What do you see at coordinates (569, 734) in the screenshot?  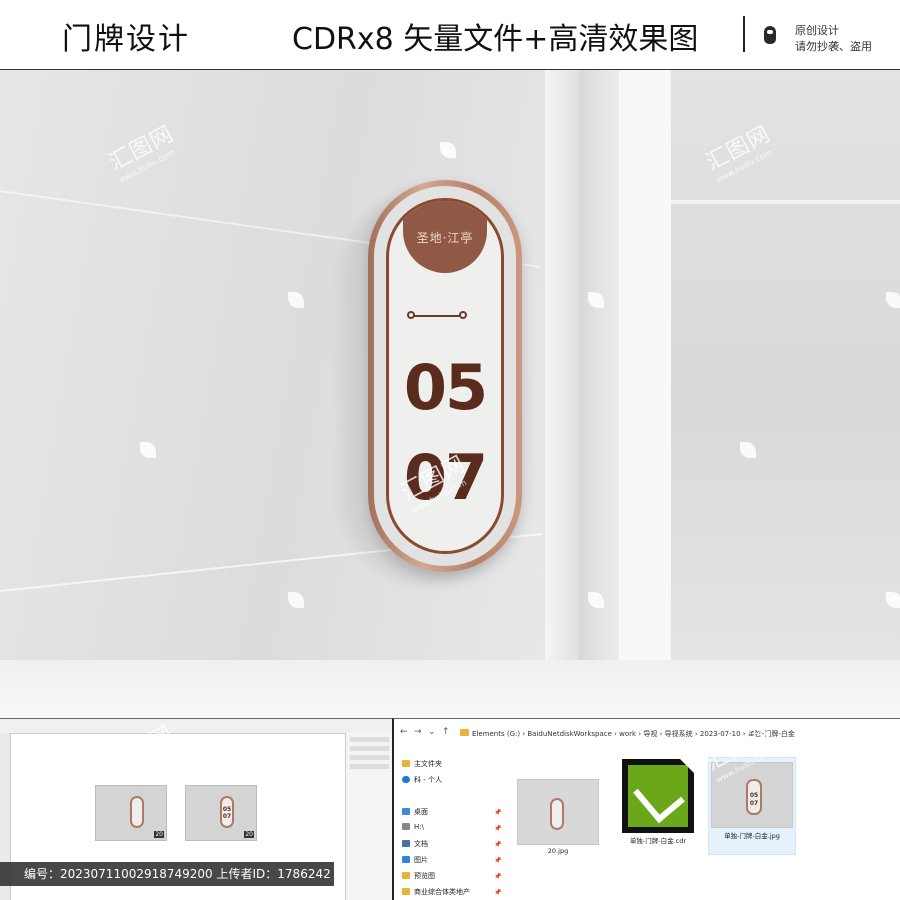 I see `breadcrumb-item: BaiduNetdiskWorkspace` at bounding box center [569, 734].